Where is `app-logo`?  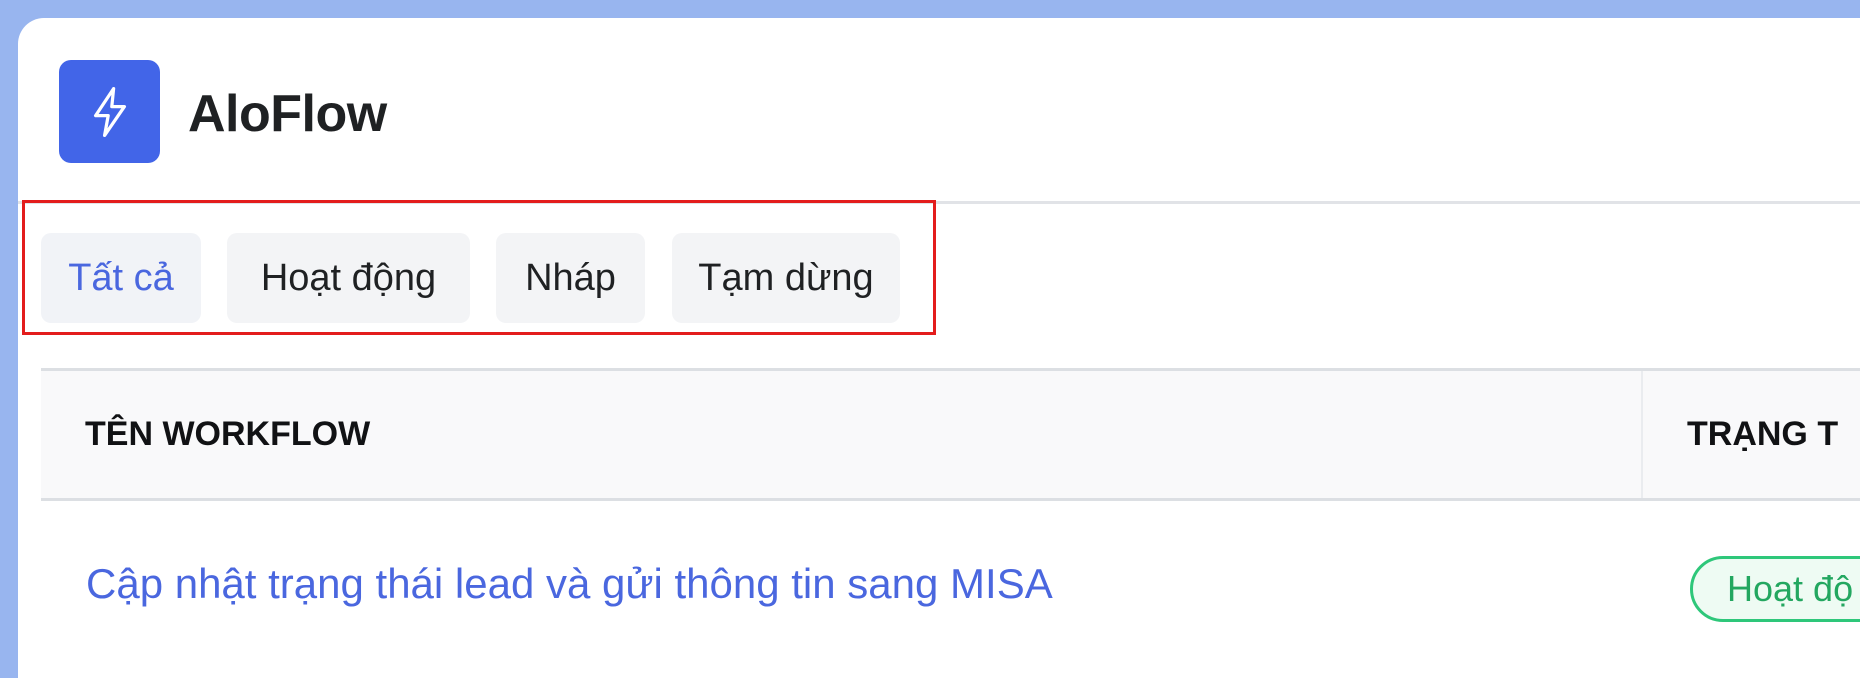 app-logo is located at coordinates (109, 111).